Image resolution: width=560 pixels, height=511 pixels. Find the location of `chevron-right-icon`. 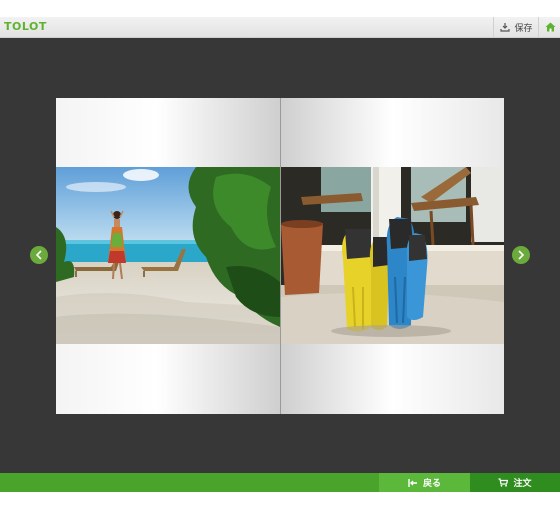

chevron-right-icon is located at coordinates (521, 255).